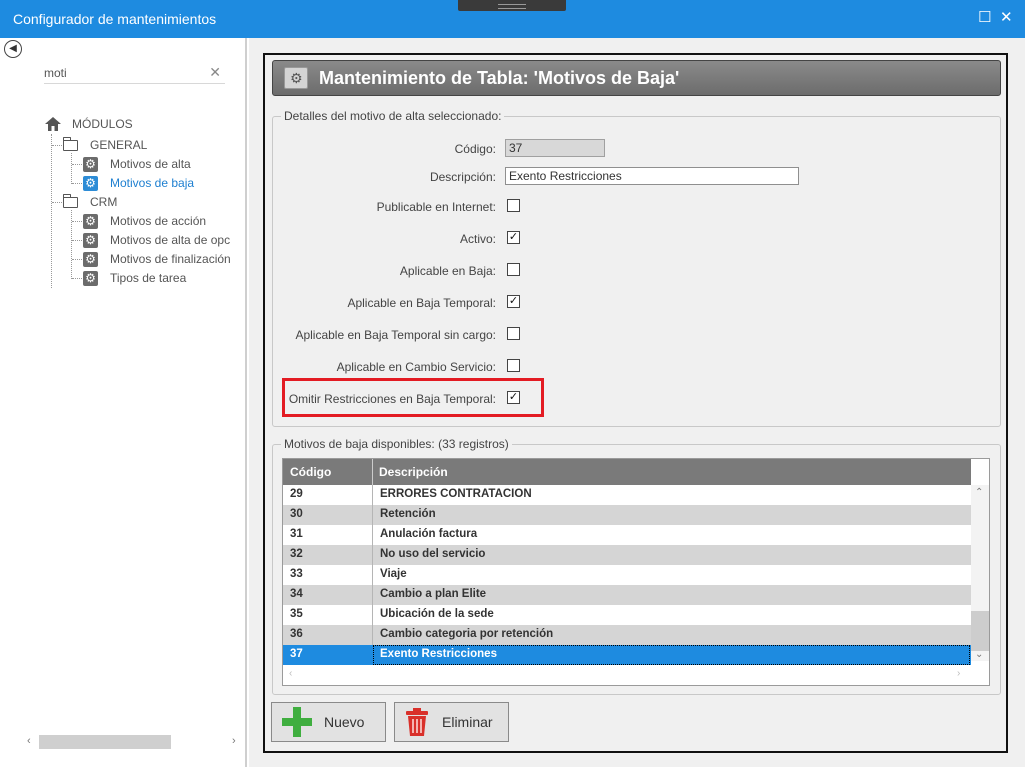 This screenshot has width=1025, height=767. Describe the element at coordinates (984, 18) in the screenshot. I see `maximize-button: ☐` at that location.